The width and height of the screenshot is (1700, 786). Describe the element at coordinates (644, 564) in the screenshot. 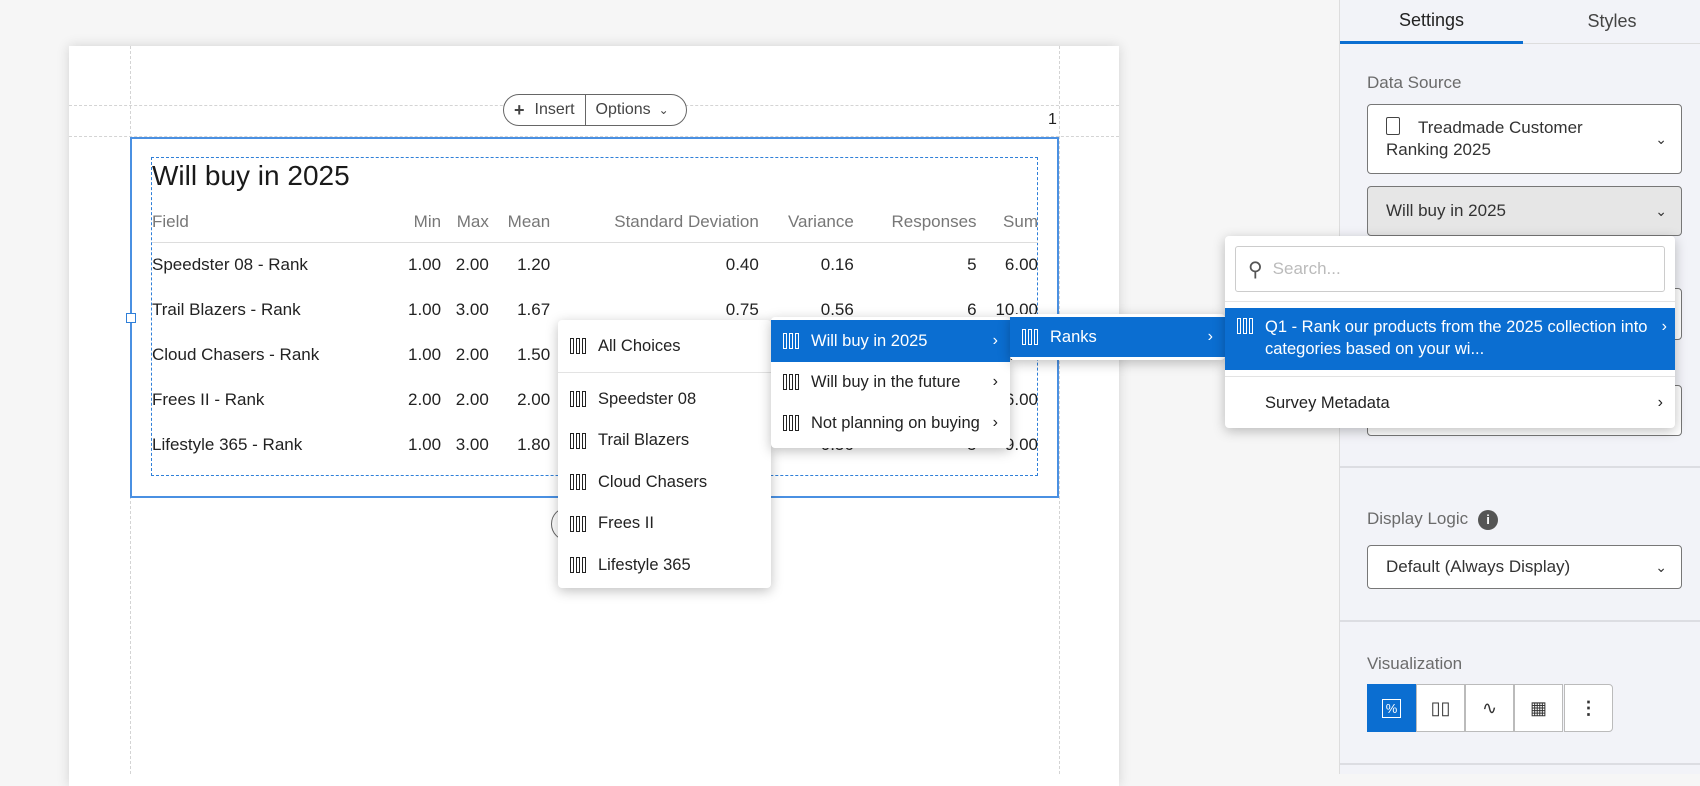

I see `menu-item-label: Lifestyle 365` at that location.